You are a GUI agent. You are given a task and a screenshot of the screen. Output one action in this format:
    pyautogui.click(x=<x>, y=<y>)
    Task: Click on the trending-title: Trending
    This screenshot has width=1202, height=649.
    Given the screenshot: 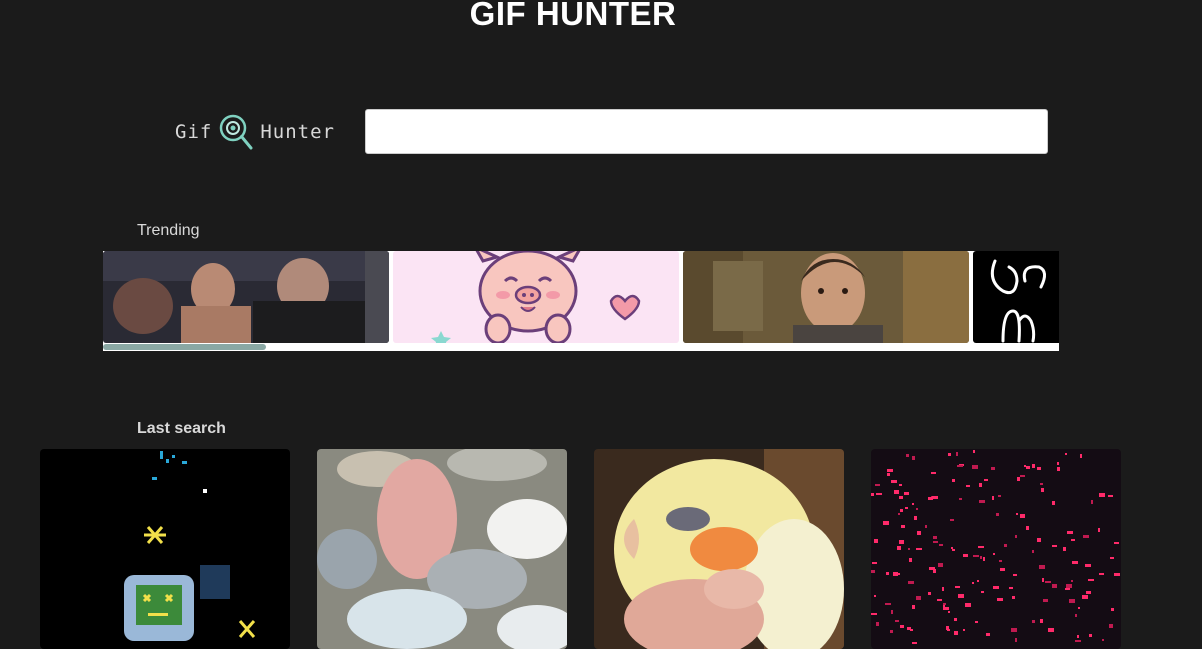 What is the action you would take?
    pyautogui.click(x=168, y=230)
    